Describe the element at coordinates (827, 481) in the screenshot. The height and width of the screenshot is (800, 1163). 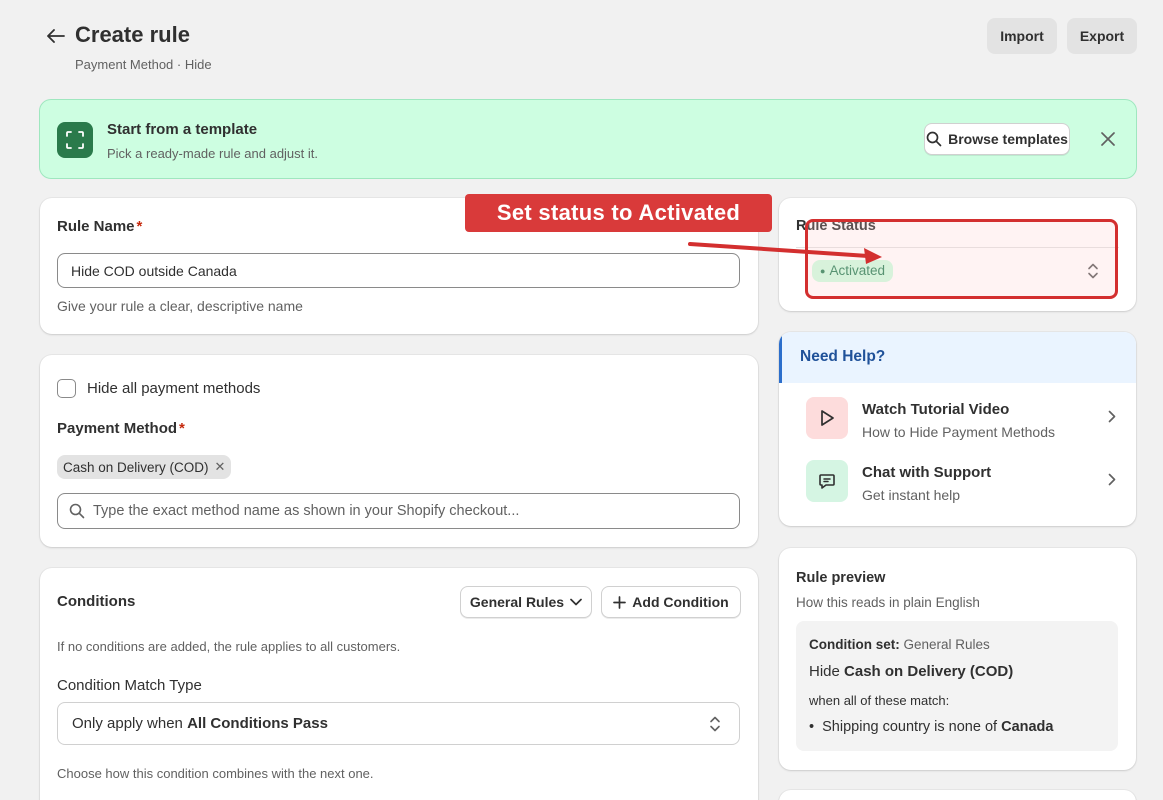
I see `chat-icon` at that location.